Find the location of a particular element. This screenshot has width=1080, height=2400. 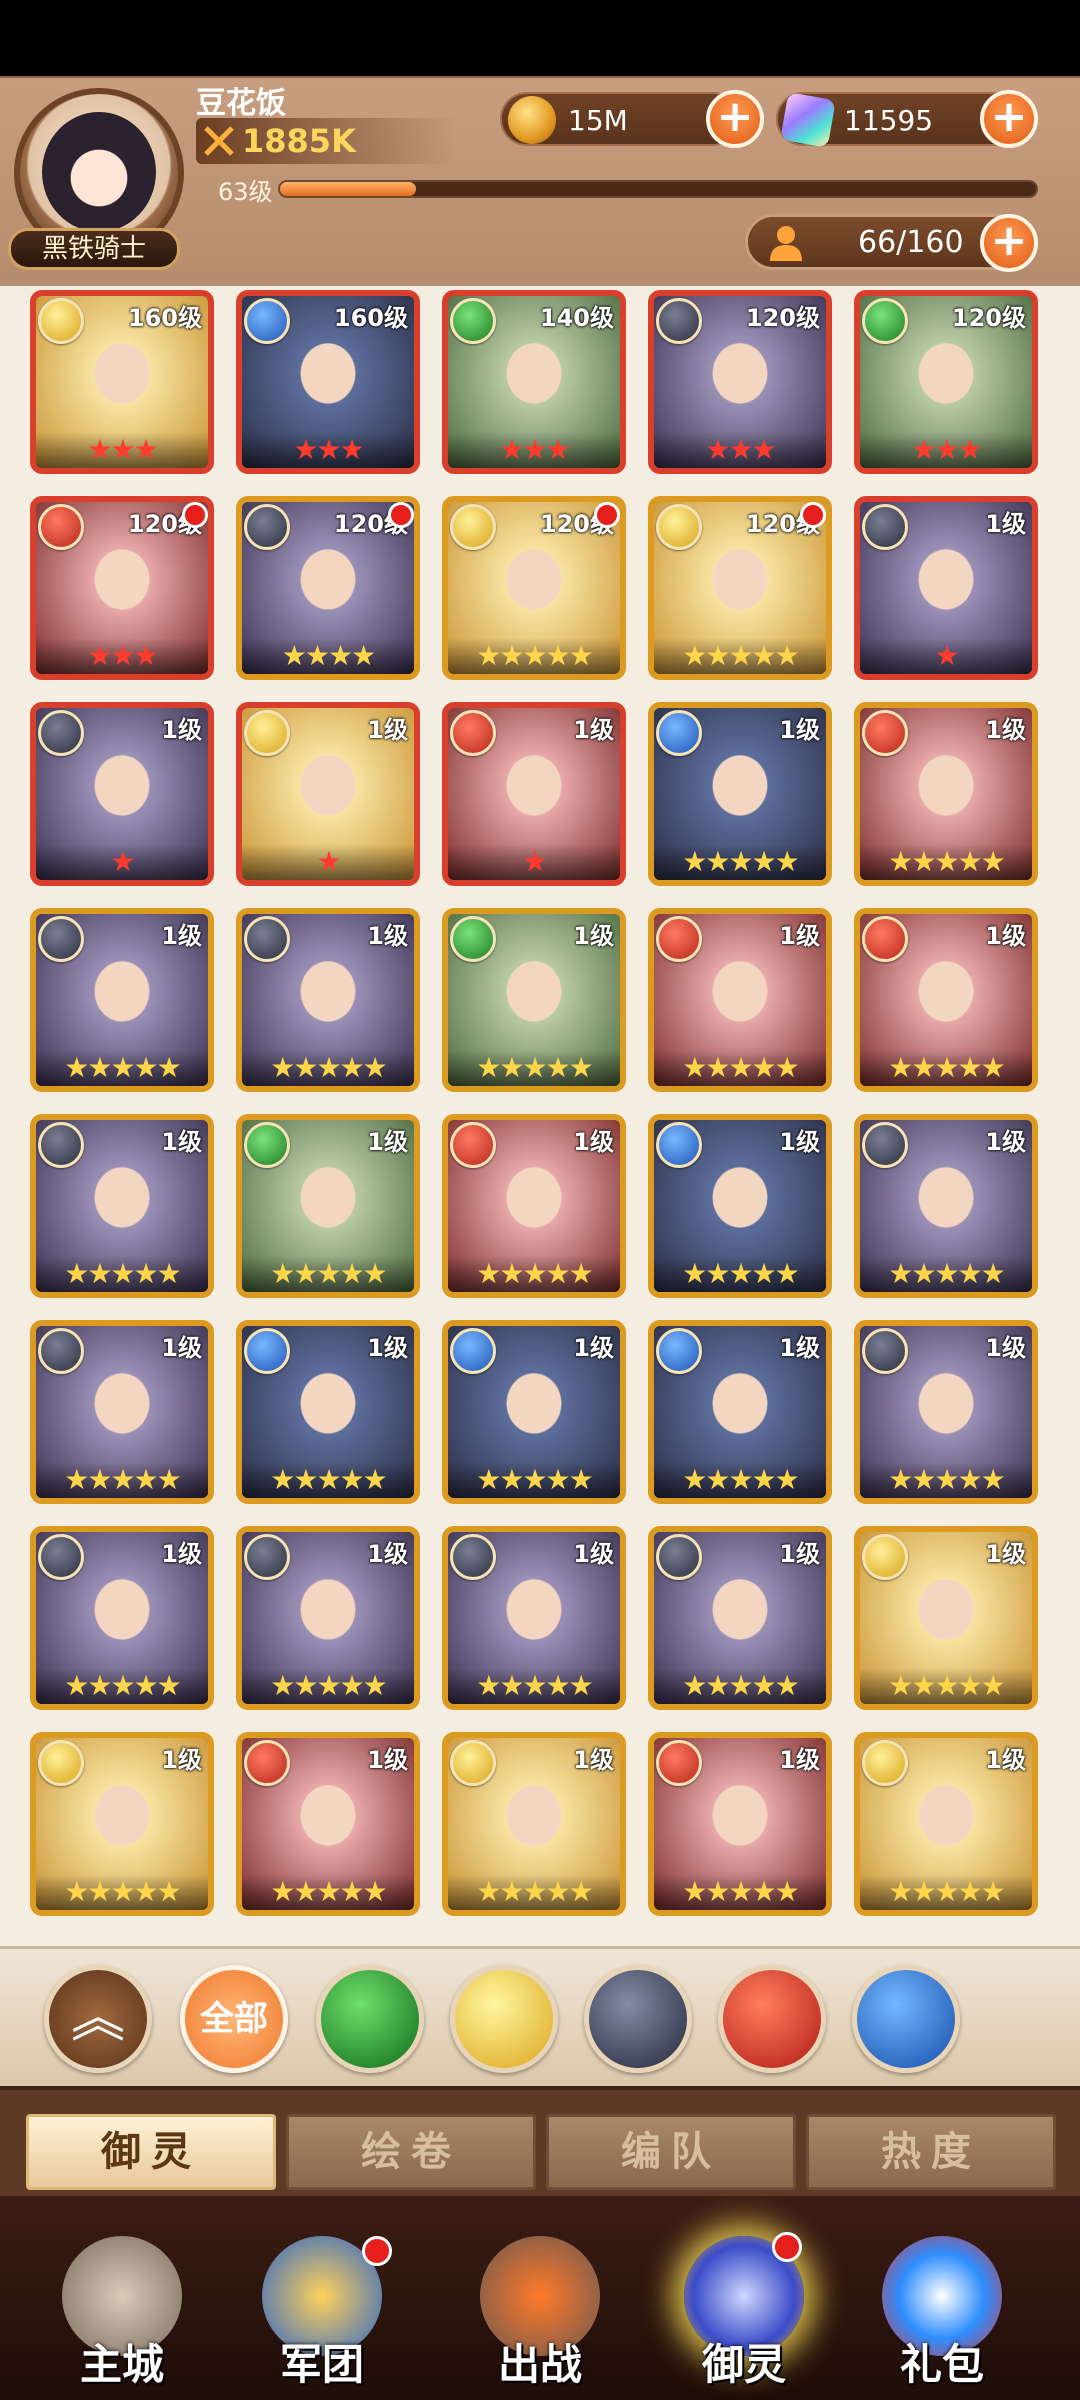

filter-all-button: 全部 is located at coordinates (234, 2019).